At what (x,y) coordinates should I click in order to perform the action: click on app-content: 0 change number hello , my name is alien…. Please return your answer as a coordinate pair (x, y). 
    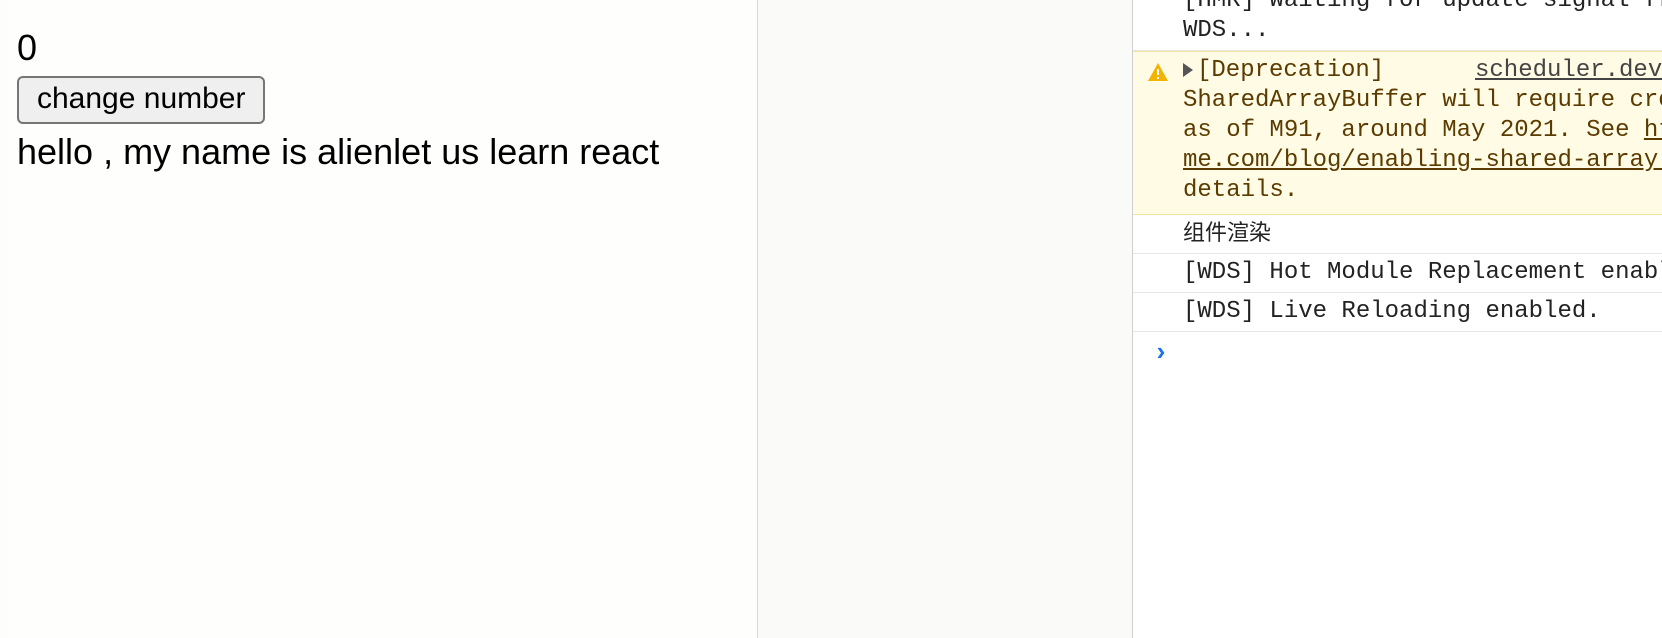
    Looking at the image, I should click on (338, 100).